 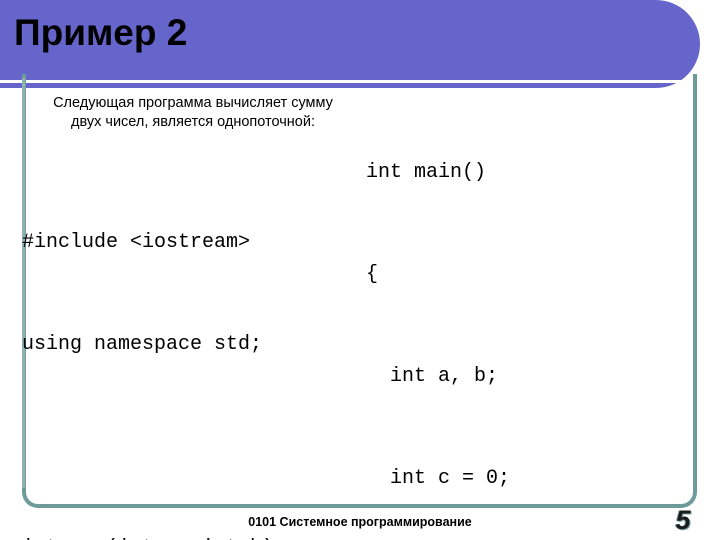 I want to click on page-title: Пример 2, so click(x=101, y=32).